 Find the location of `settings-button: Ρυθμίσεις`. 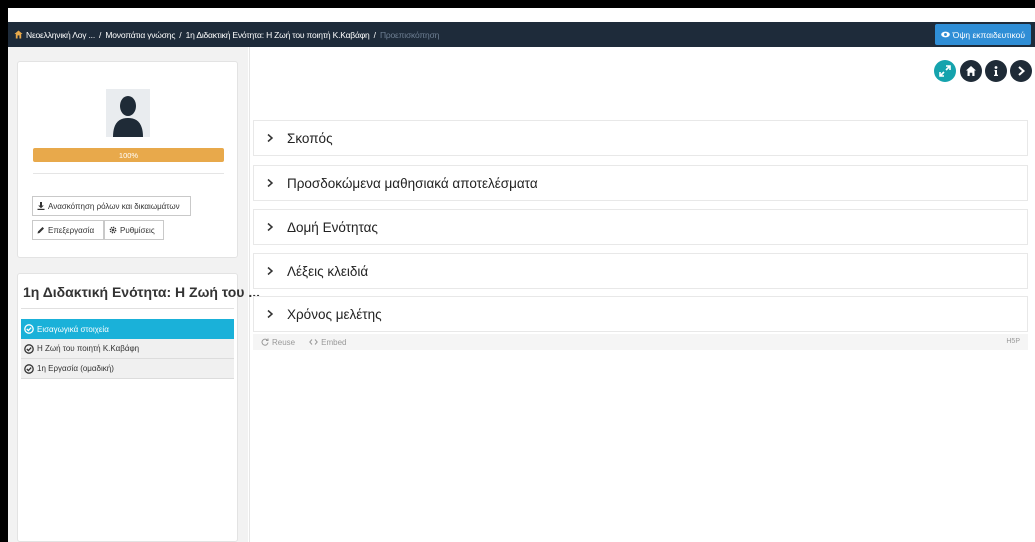

settings-button: Ρυθμίσεις is located at coordinates (134, 230).